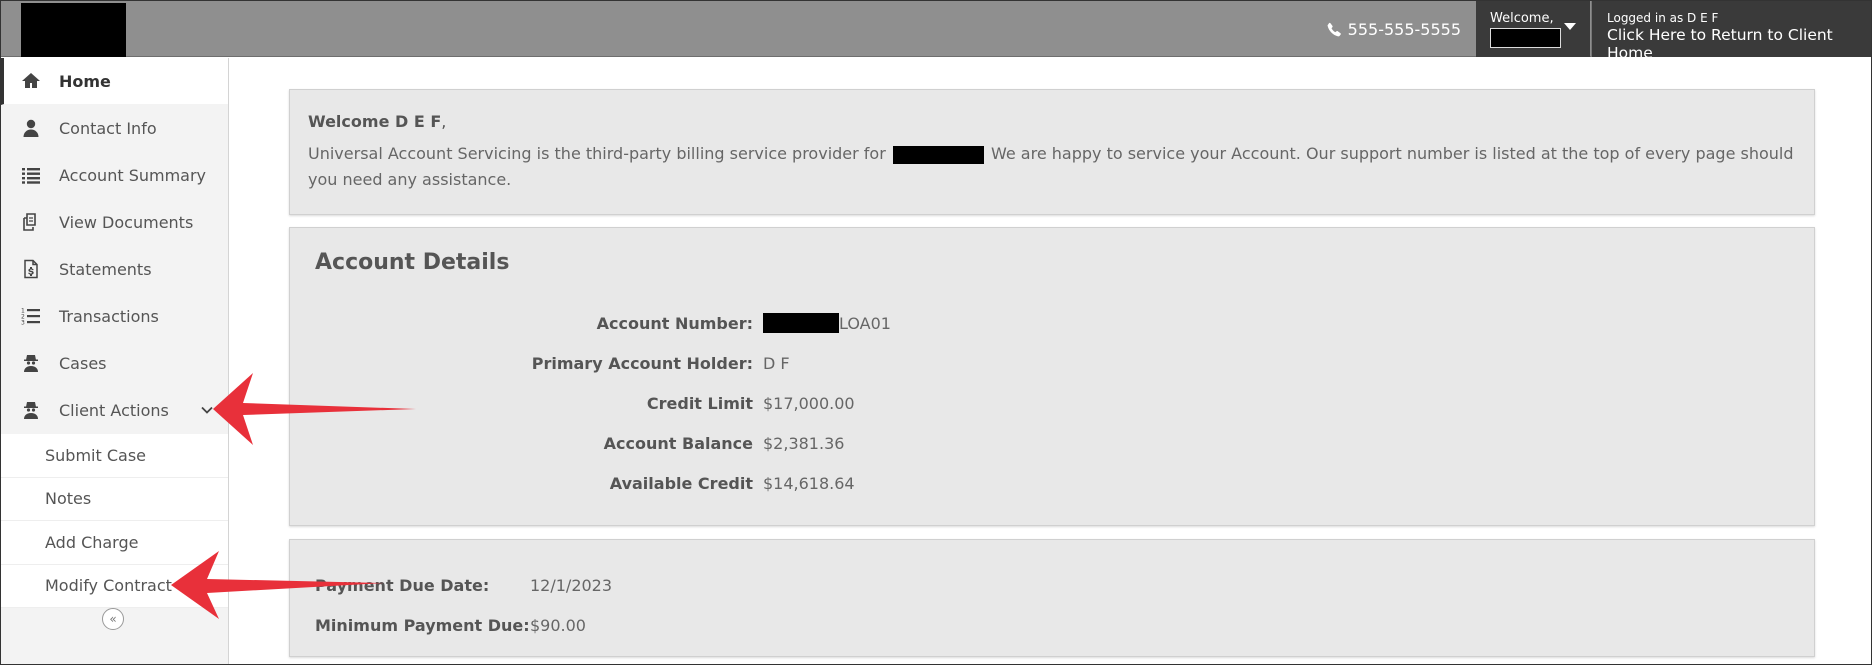 Image resolution: width=1872 pixels, height=665 pixels. What do you see at coordinates (83, 363) in the screenshot?
I see `sidebar-item-label: Cases` at bounding box center [83, 363].